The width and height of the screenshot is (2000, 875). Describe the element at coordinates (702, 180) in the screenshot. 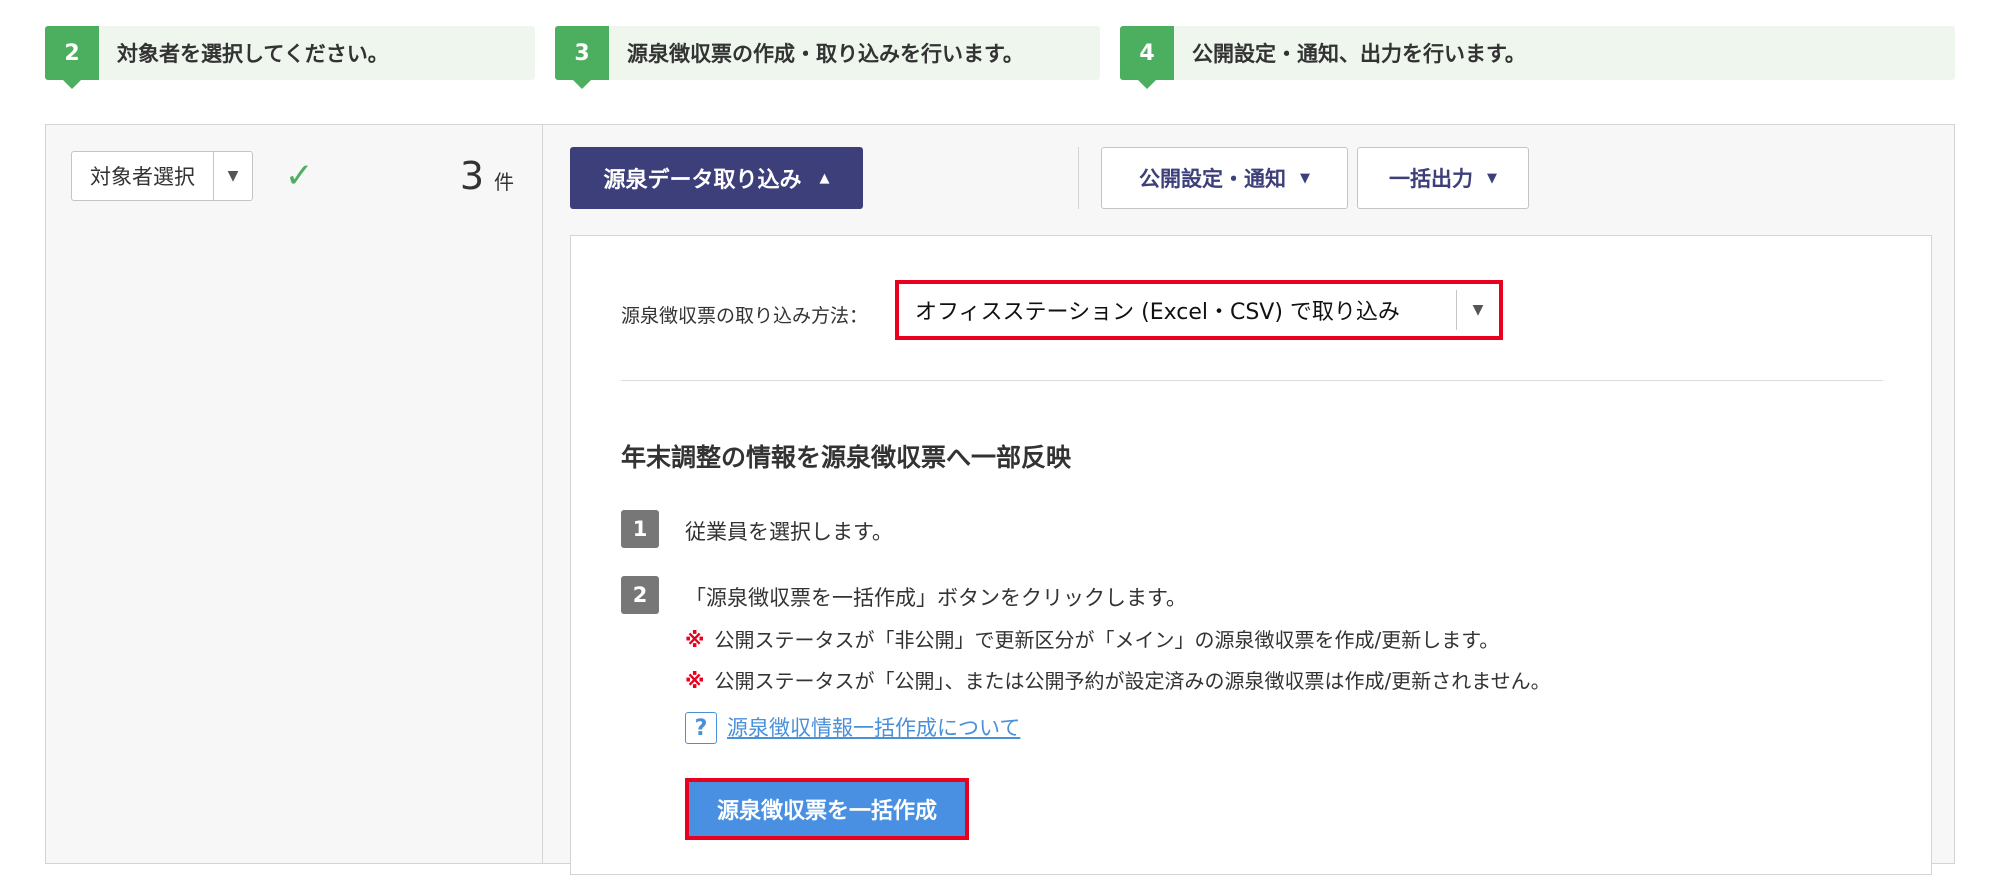

I see `import-data-button-label: 源泉データ取り込み` at that location.